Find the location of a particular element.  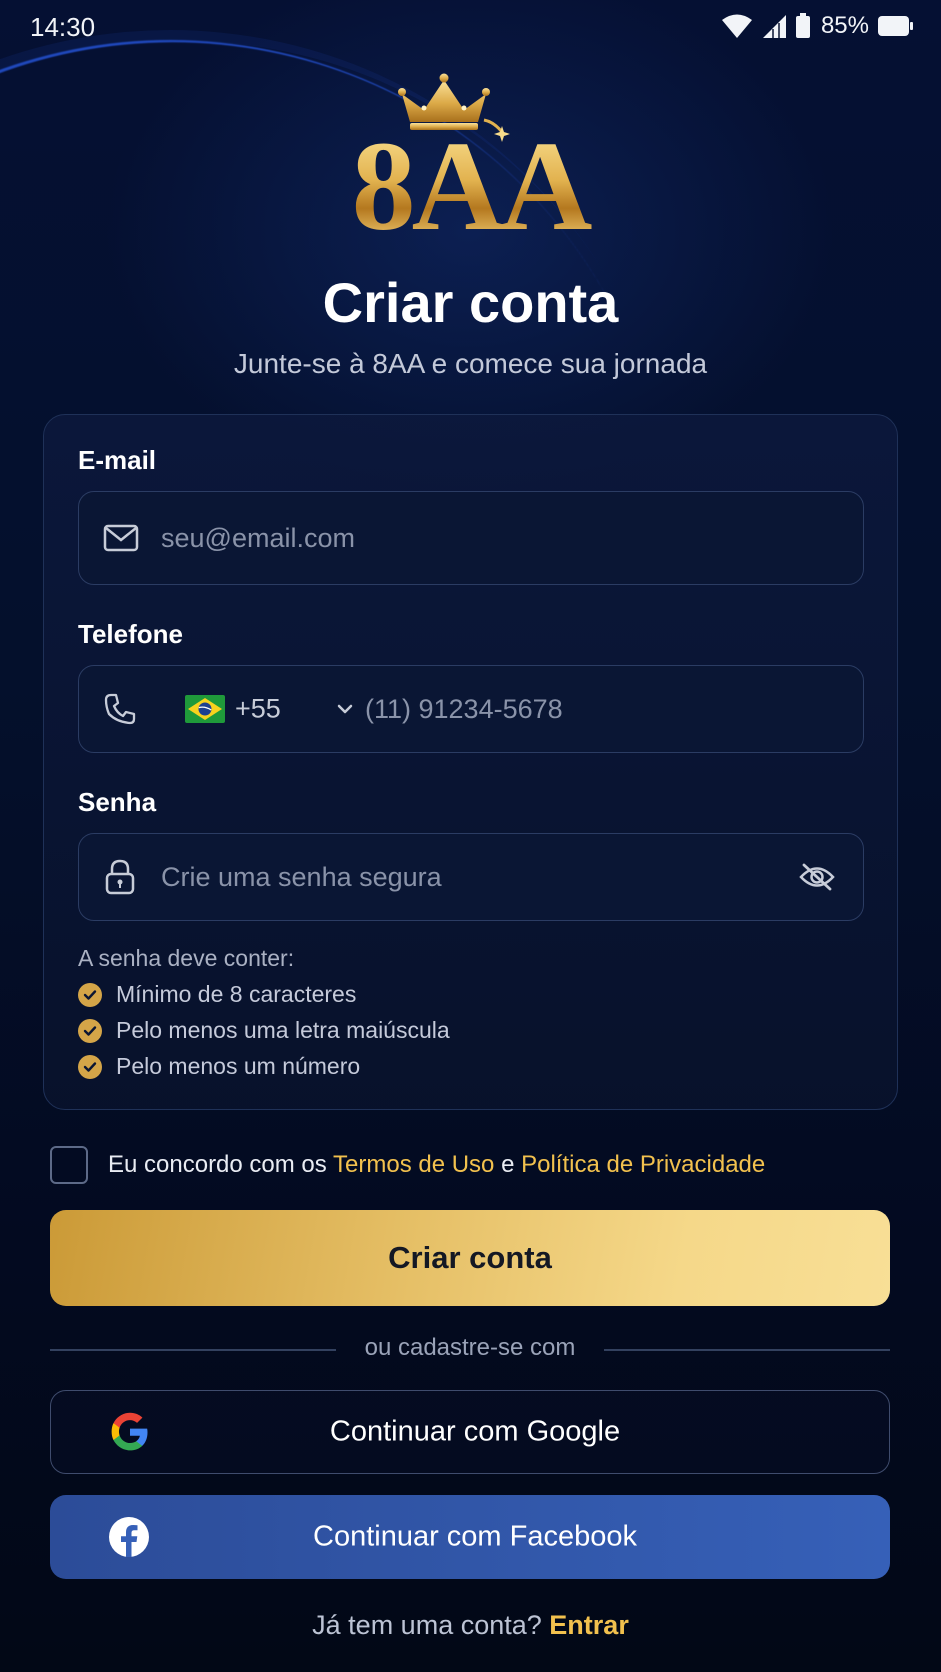

password-requirements-title: A senha deve conter: is located at coordinates (186, 958).